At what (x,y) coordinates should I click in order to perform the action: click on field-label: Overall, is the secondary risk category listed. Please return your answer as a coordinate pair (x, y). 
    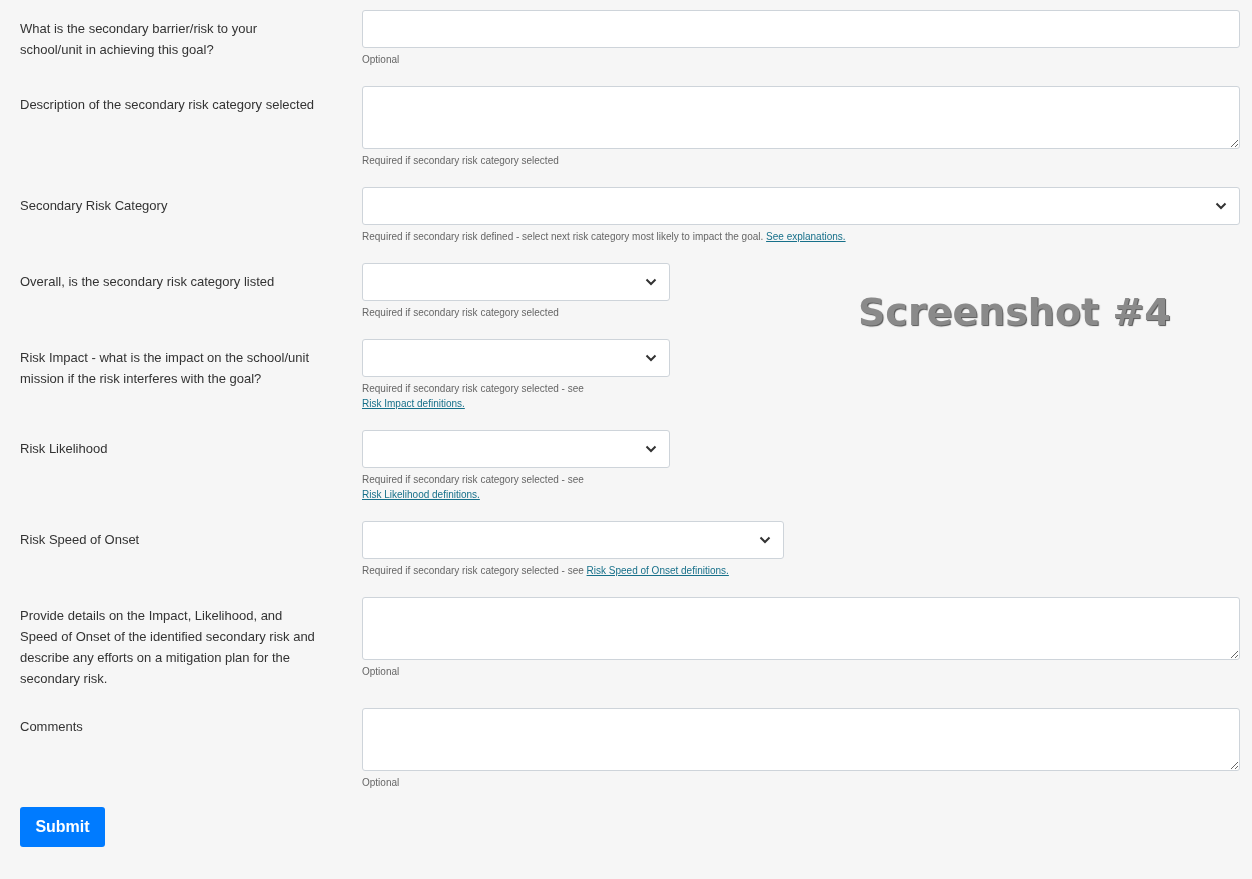
    Looking at the image, I should click on (148, 282).